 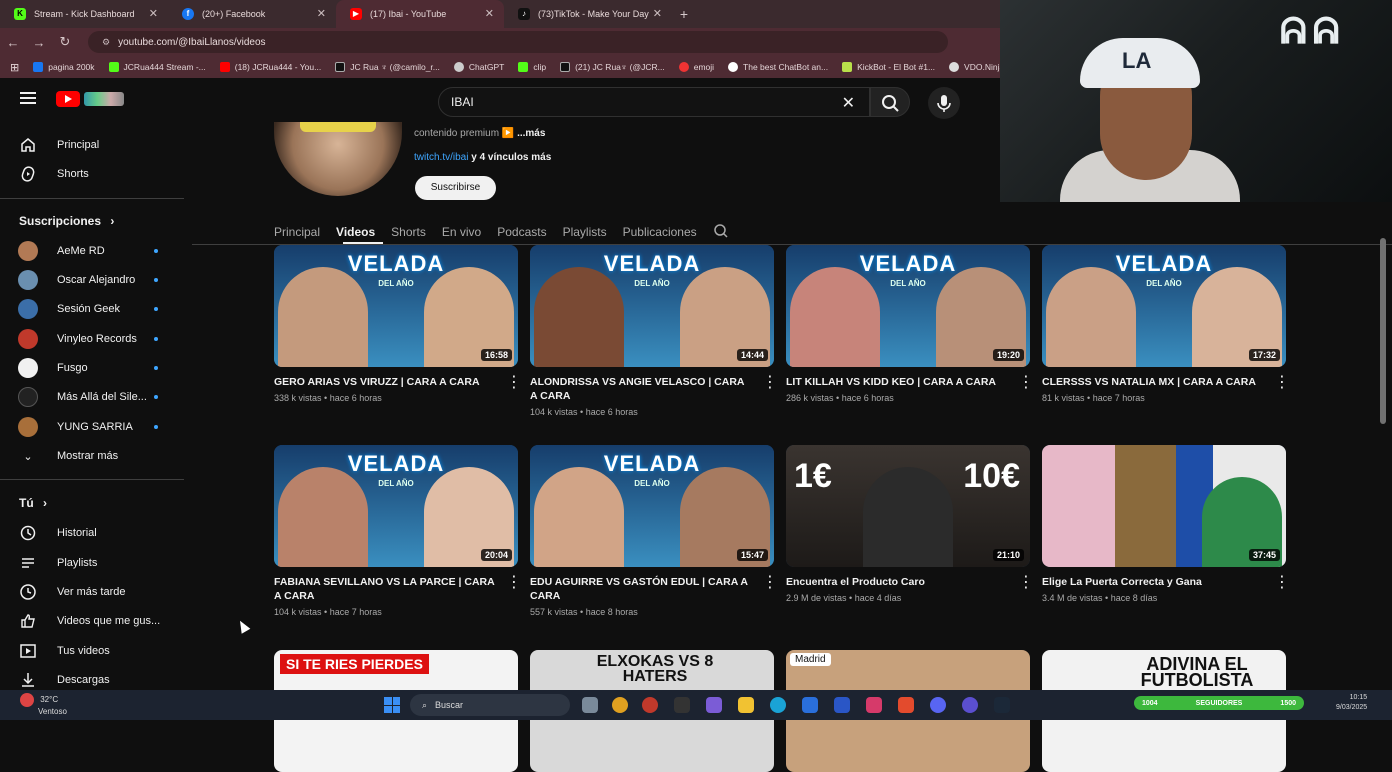 I want to click on video-title: Encuentra el Producto Caro, so click(x=897, y=582).